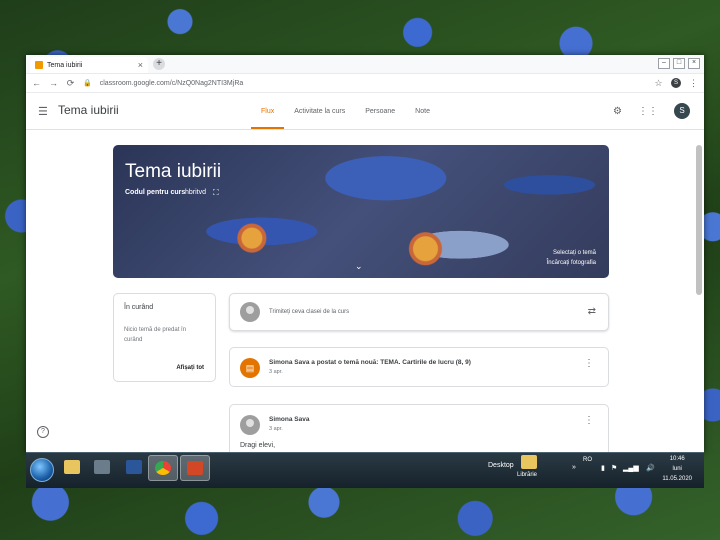 This screenshot has width=720, height=540. I want to click on select-theme-link: Selectați o temă Încărcați fotografia, so click(571, 258).